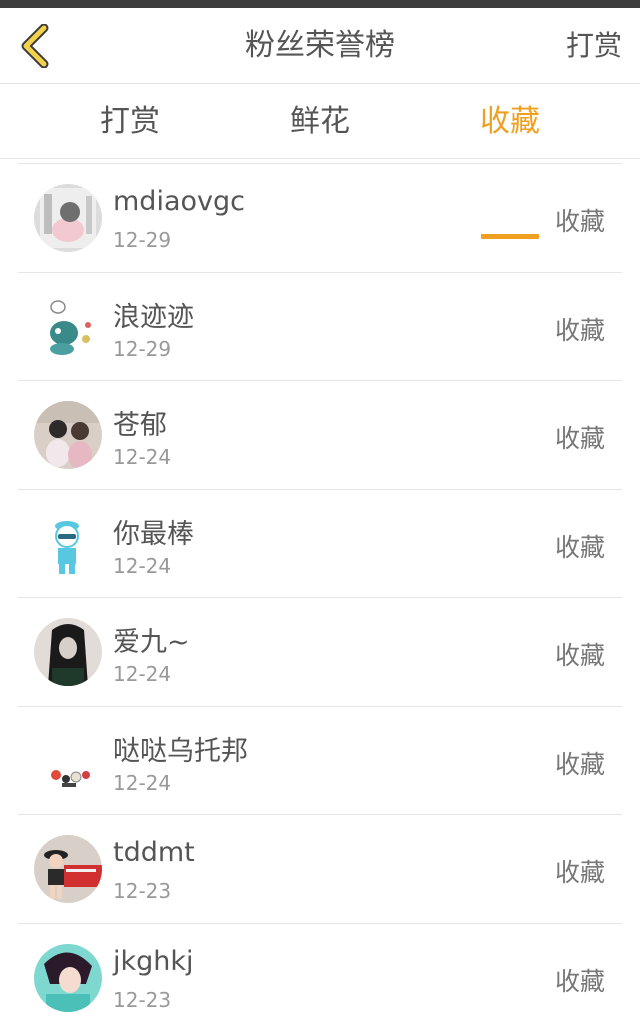 The image size is (640, 1016). I want to click on user-name: 浪迹迹, so click(153, 317).